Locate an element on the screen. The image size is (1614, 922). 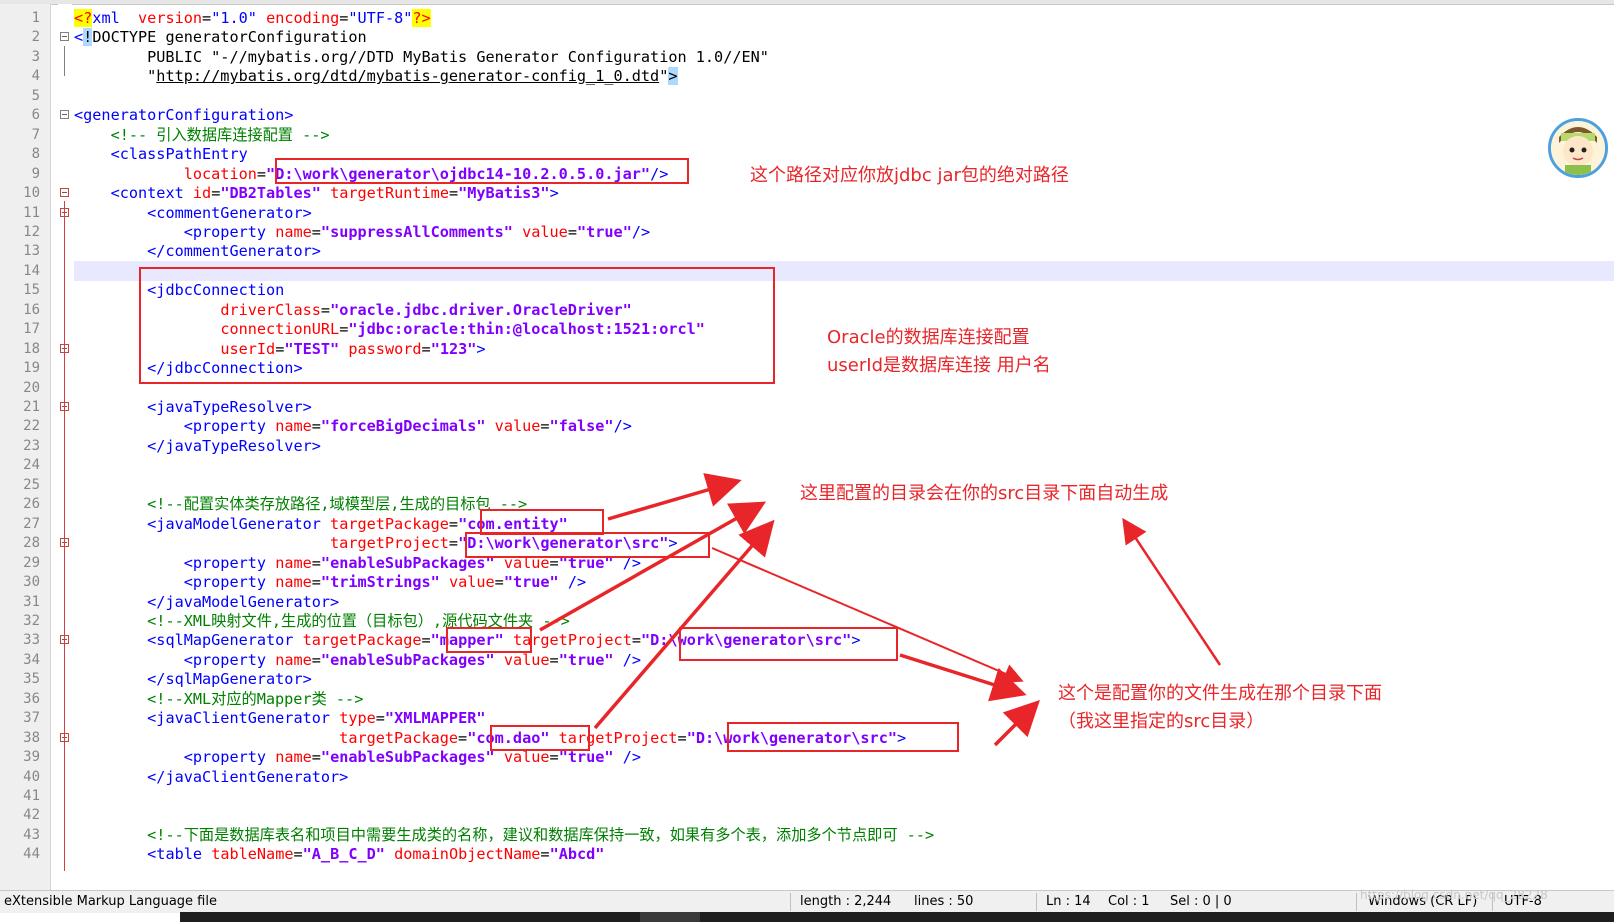
line-number: 23 is located at coordinates (31, 445).